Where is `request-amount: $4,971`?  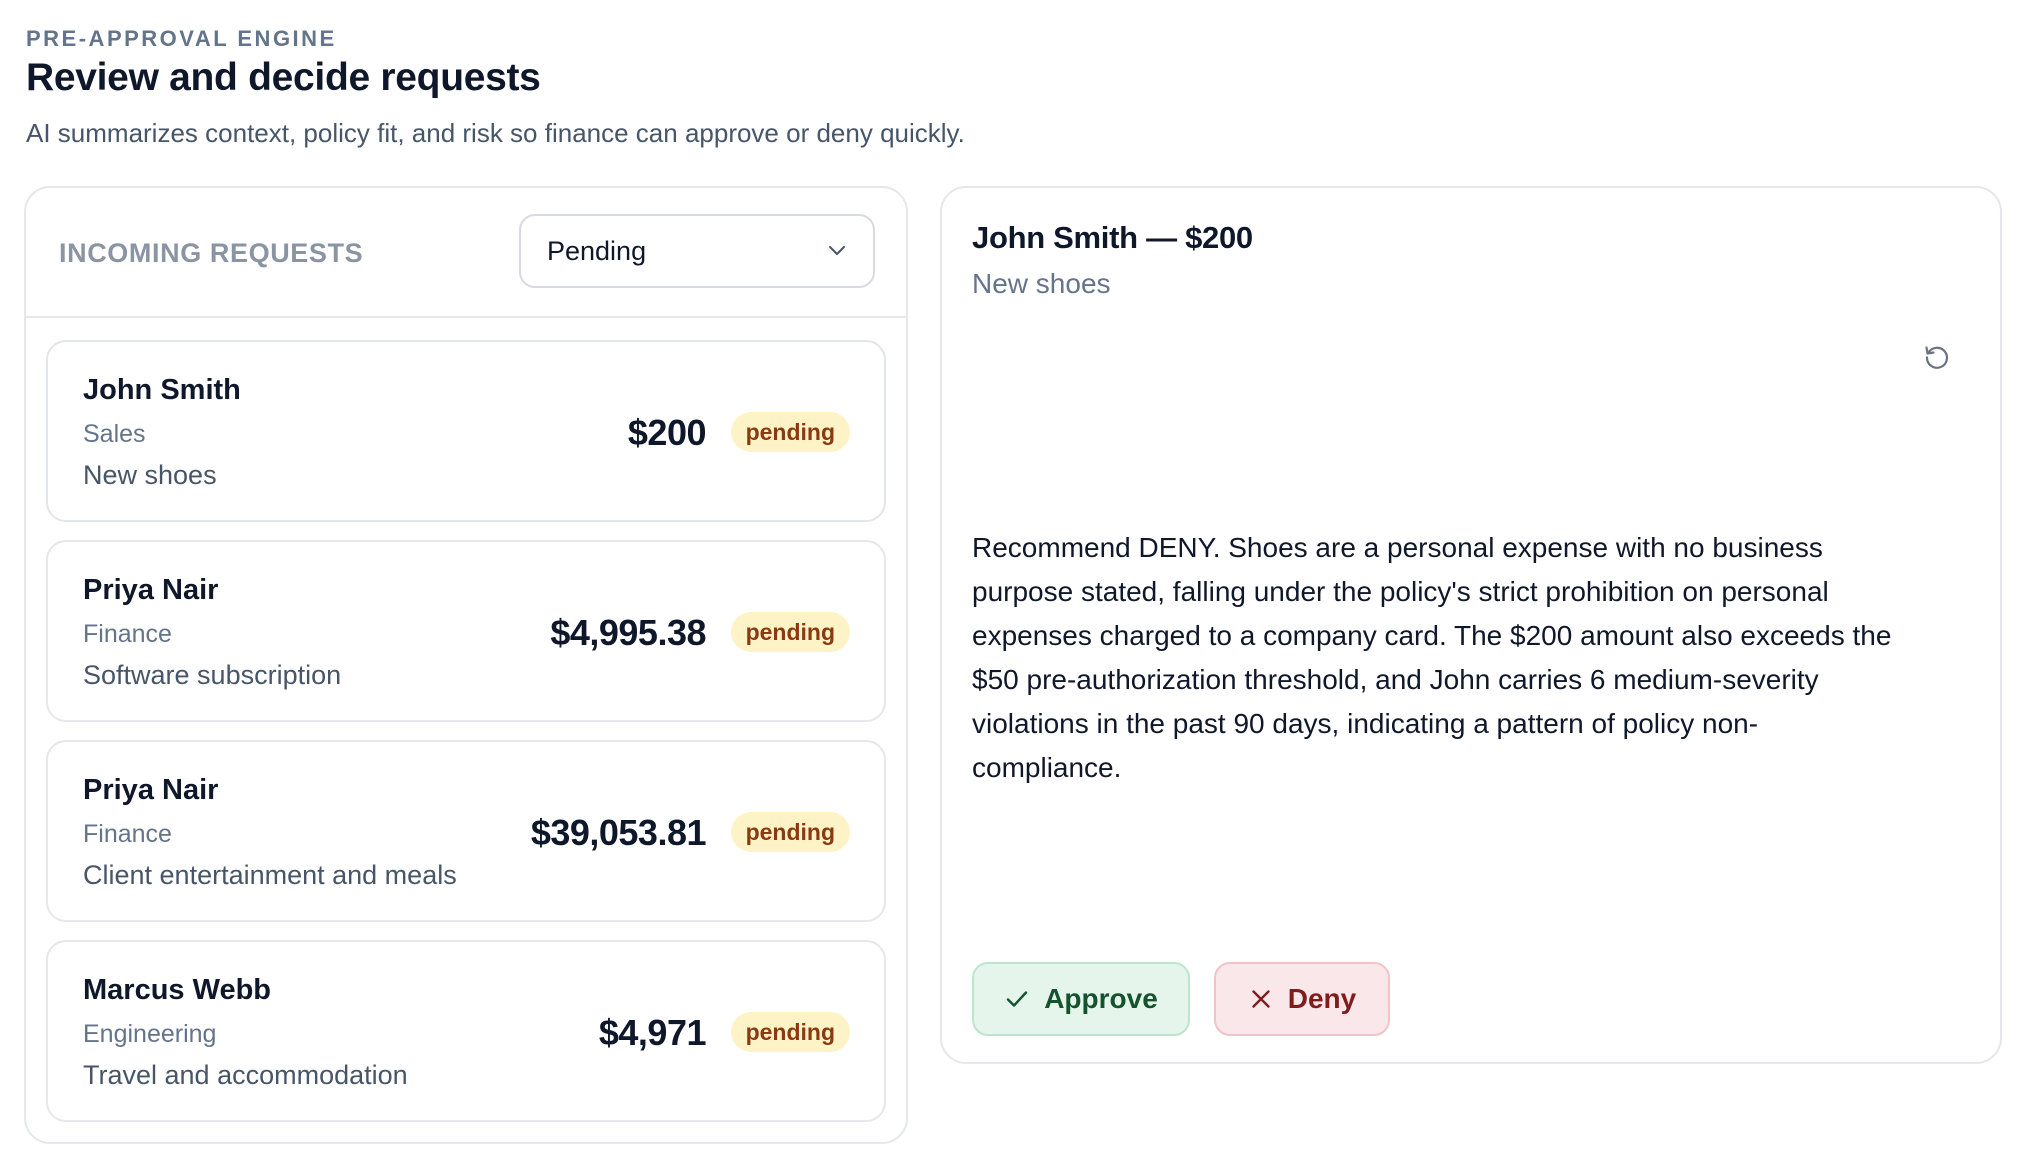
request-amount: $4,971 is located at coordinates (652, 1032).